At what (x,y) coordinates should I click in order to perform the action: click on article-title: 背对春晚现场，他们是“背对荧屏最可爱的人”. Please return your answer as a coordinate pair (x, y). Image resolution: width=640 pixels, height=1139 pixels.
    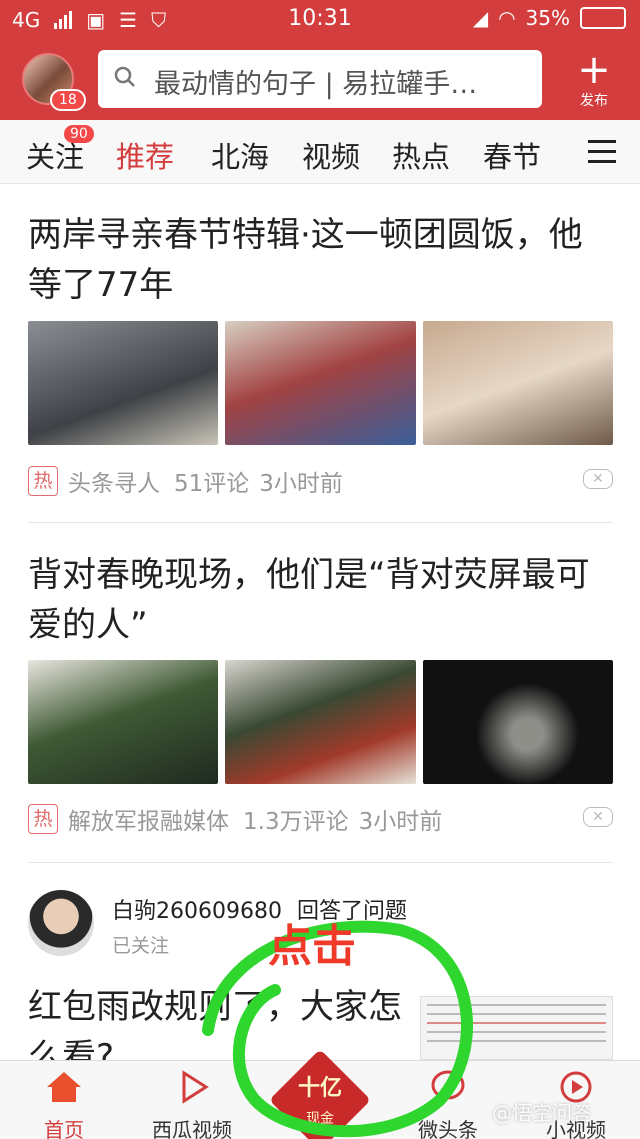
    Looking at the image, I should click on (318, 600).